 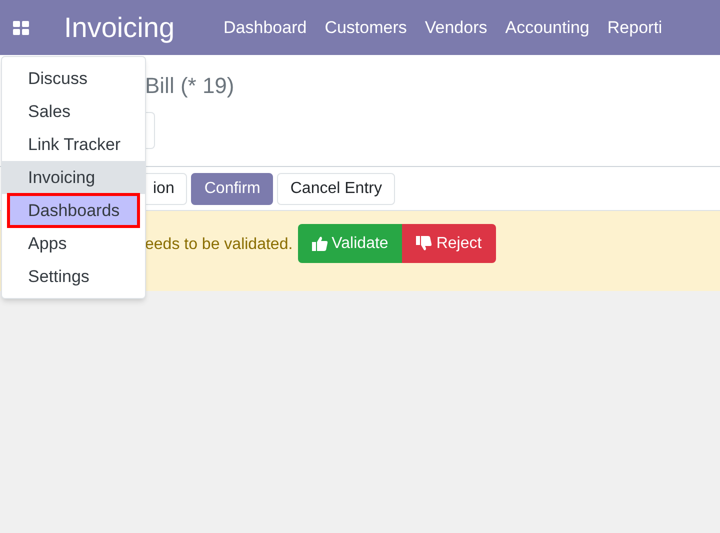 What do you see at coordinates (366, 27) in the screenshot?
I see `nav-link: Customers` at bounding box center [366, 27].